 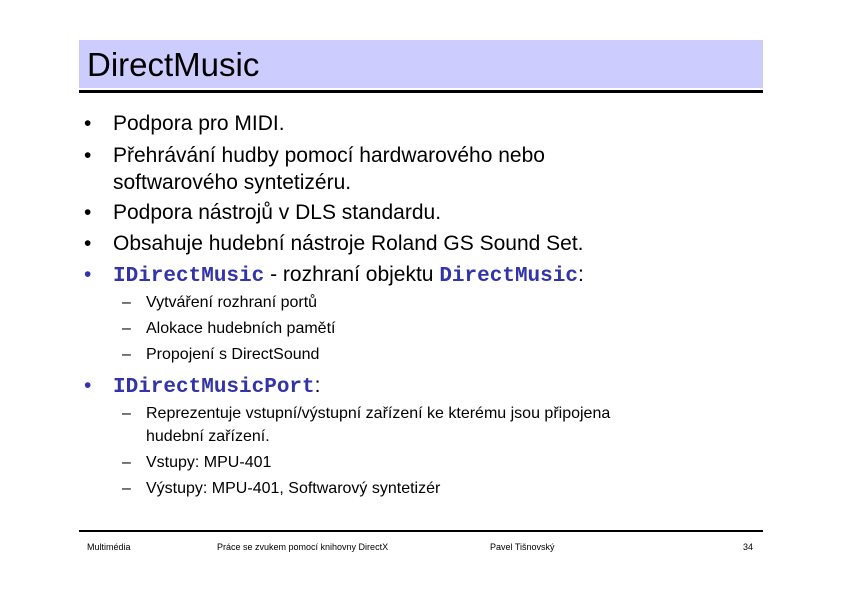 I want to click on interface-name: IDirectMusicPort, so click(x=214, y=387).